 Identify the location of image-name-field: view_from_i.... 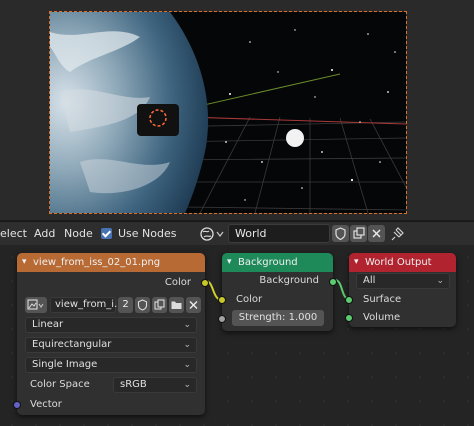
(87, 305).